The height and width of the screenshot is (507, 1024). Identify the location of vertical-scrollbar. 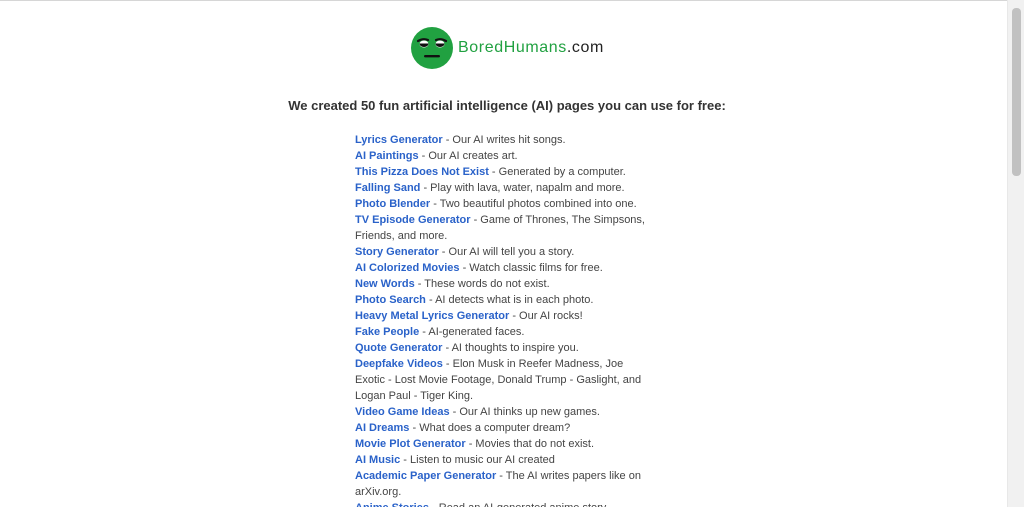
(1015, 253).